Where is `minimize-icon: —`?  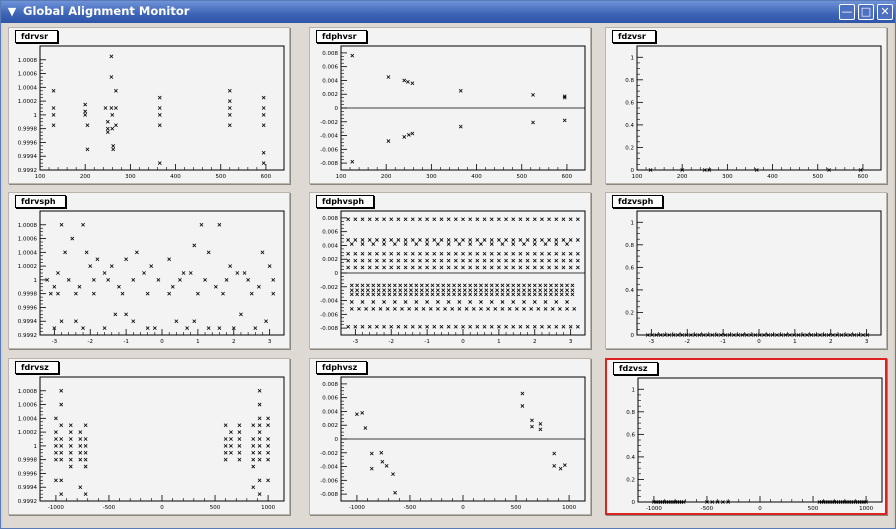
minimize-icon: — is located at coordinates (847, 12).